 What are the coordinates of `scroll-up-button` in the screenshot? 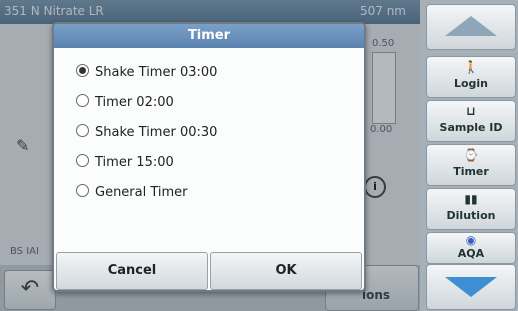 It's located at (471, 27).